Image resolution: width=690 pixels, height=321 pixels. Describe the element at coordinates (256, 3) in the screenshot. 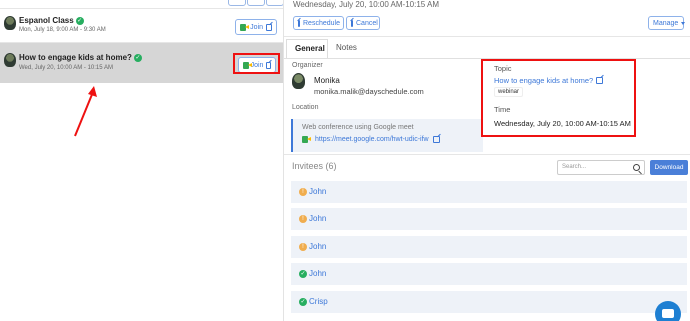

I see `calendar-view-button` at that location.